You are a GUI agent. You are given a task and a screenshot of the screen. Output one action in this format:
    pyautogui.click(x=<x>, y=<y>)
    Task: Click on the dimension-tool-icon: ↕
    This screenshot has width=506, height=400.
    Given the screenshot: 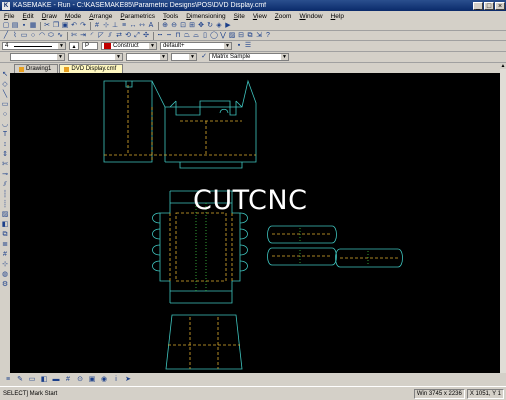 What is the action you would take?
    pyautogui.click(x=5, y=145)
    